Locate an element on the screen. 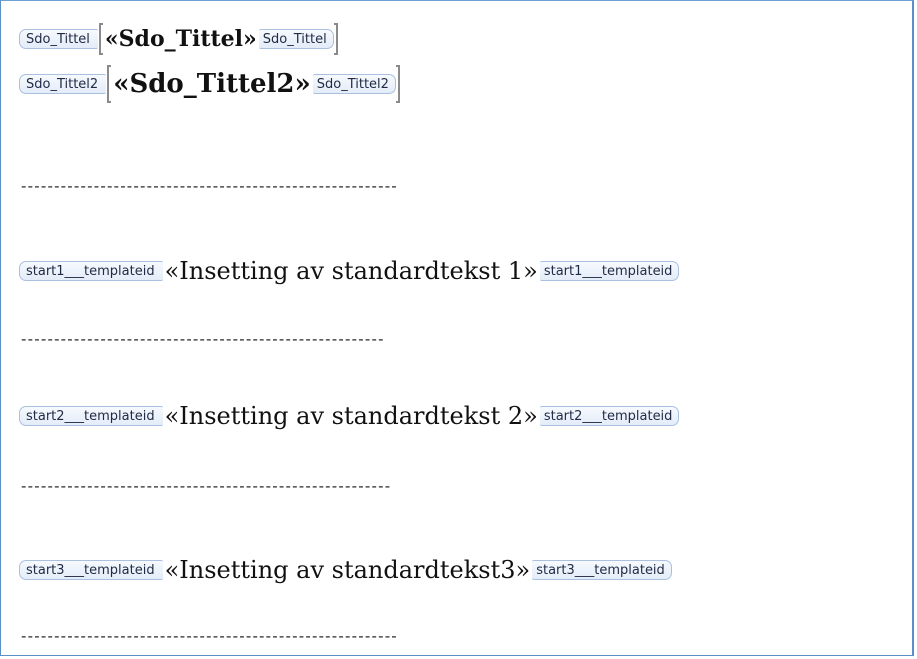 The width and height of the screenshot is (917, 659). merge-field-standardtekst-3: «Insetting av standardtekst3» is located at coordinates (348, 570).